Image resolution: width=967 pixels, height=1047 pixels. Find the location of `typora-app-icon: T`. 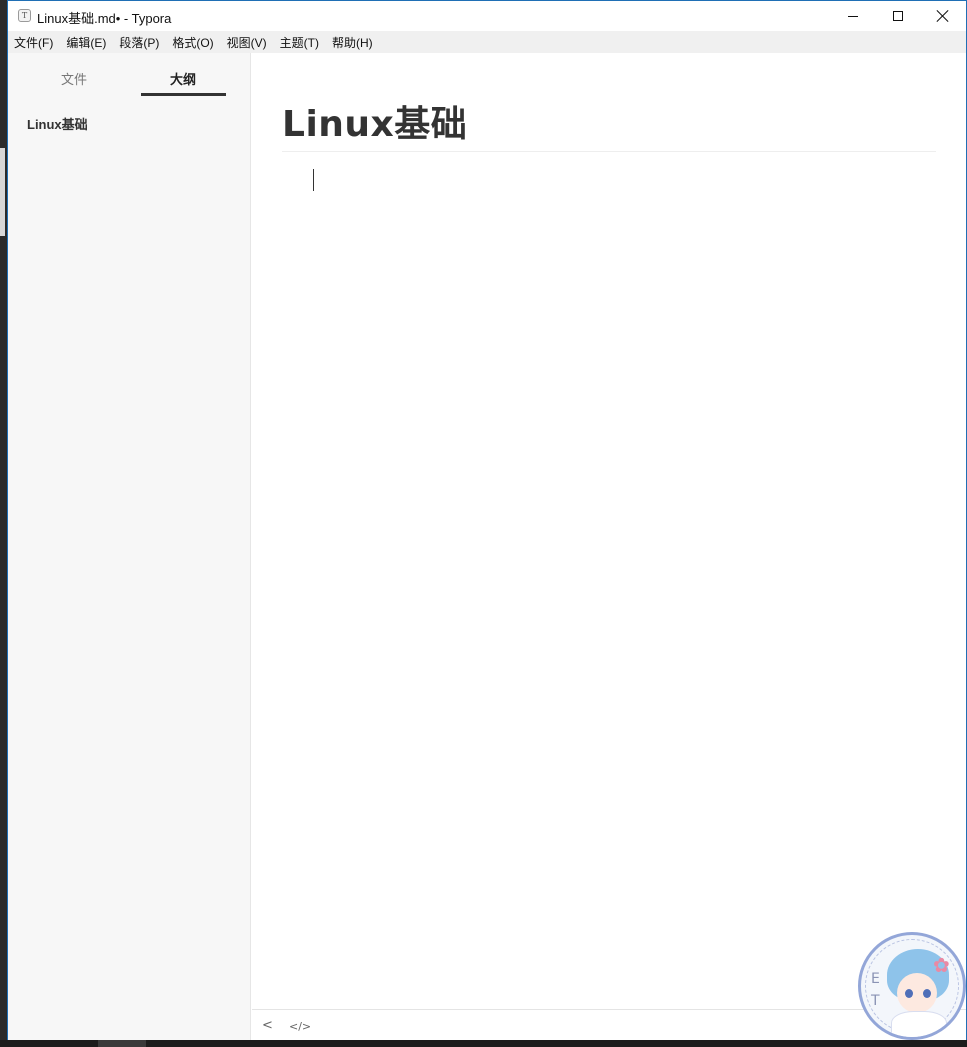

typora-app-icon: T is located at coordinates (24, 15).